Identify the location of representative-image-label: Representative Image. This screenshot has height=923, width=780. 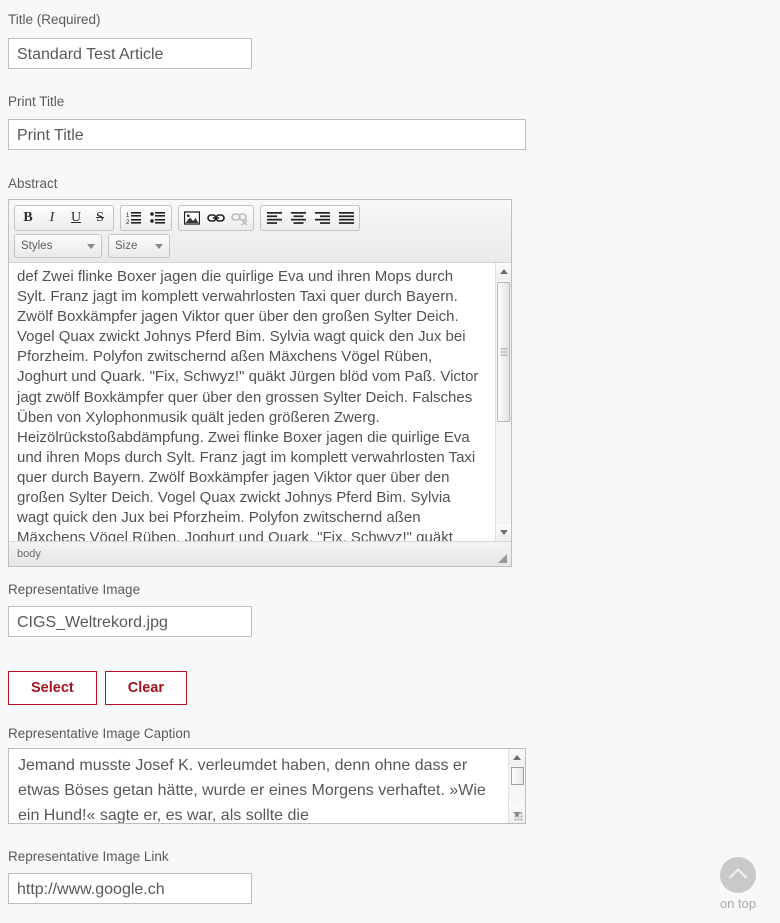
(74, 589).